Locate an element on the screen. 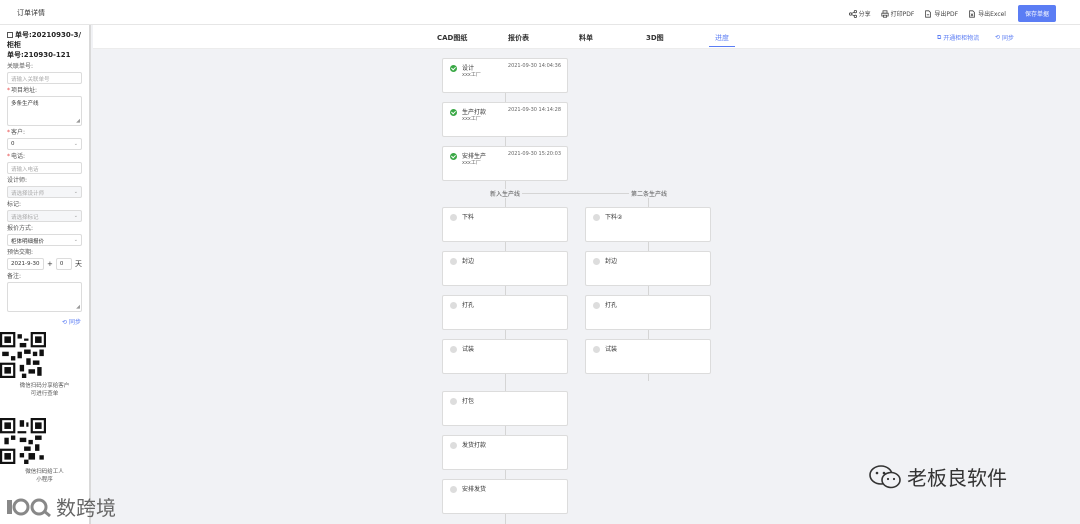  print-pdf-label: 打印PDF is located at coordinates (902, 14).